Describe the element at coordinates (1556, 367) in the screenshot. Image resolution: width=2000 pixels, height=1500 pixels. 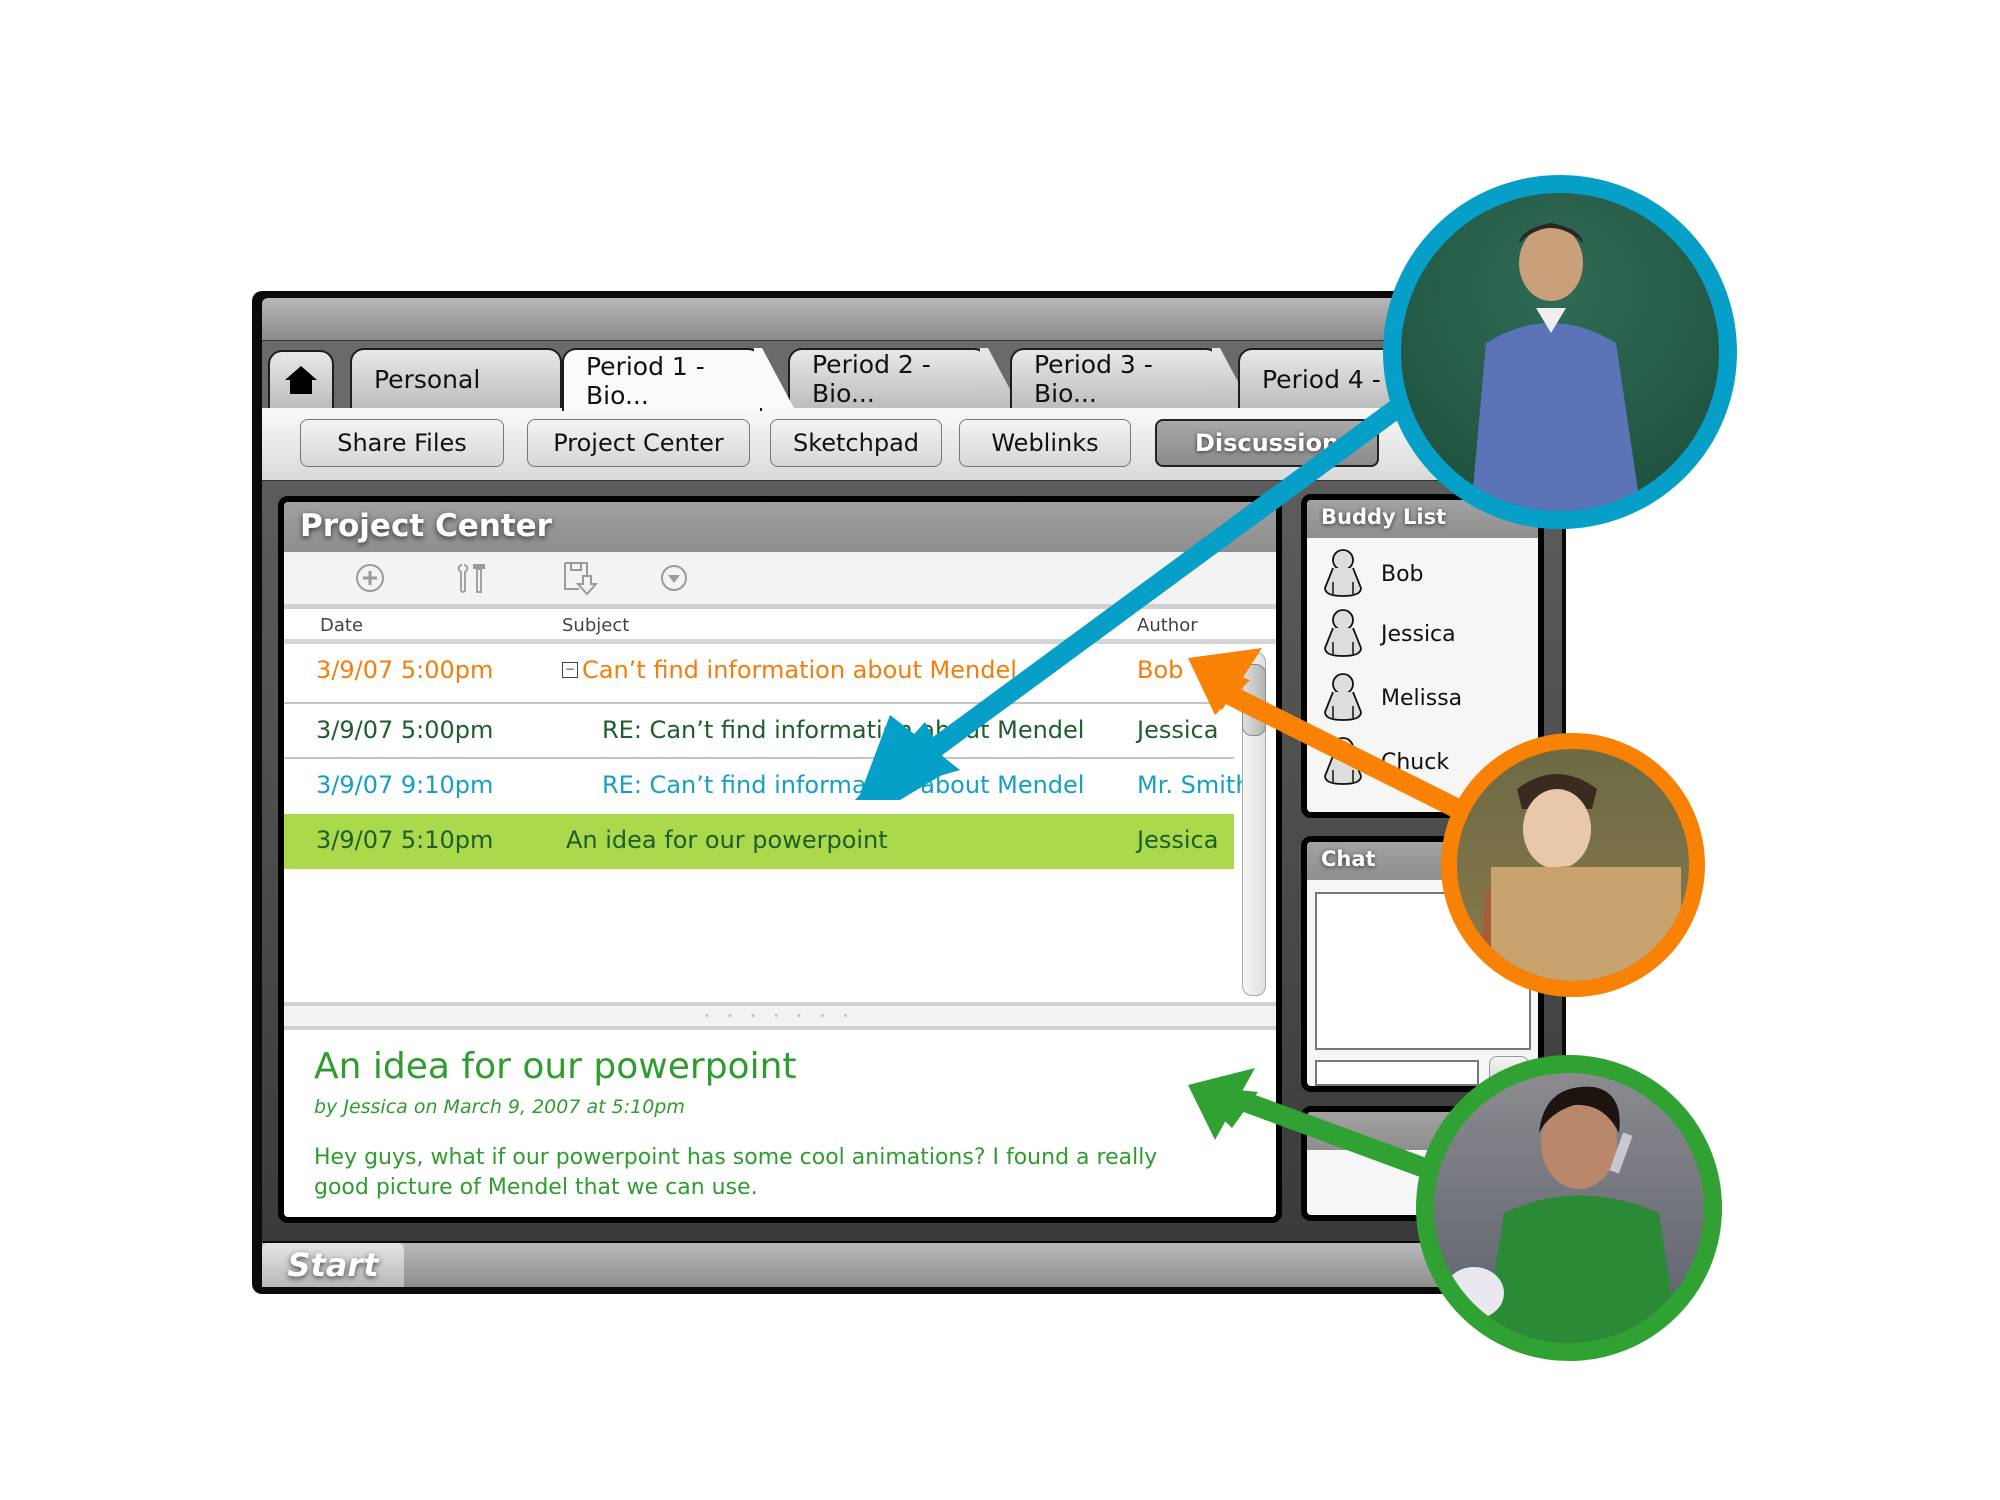
I see `teacher-figure-icon` at that location.